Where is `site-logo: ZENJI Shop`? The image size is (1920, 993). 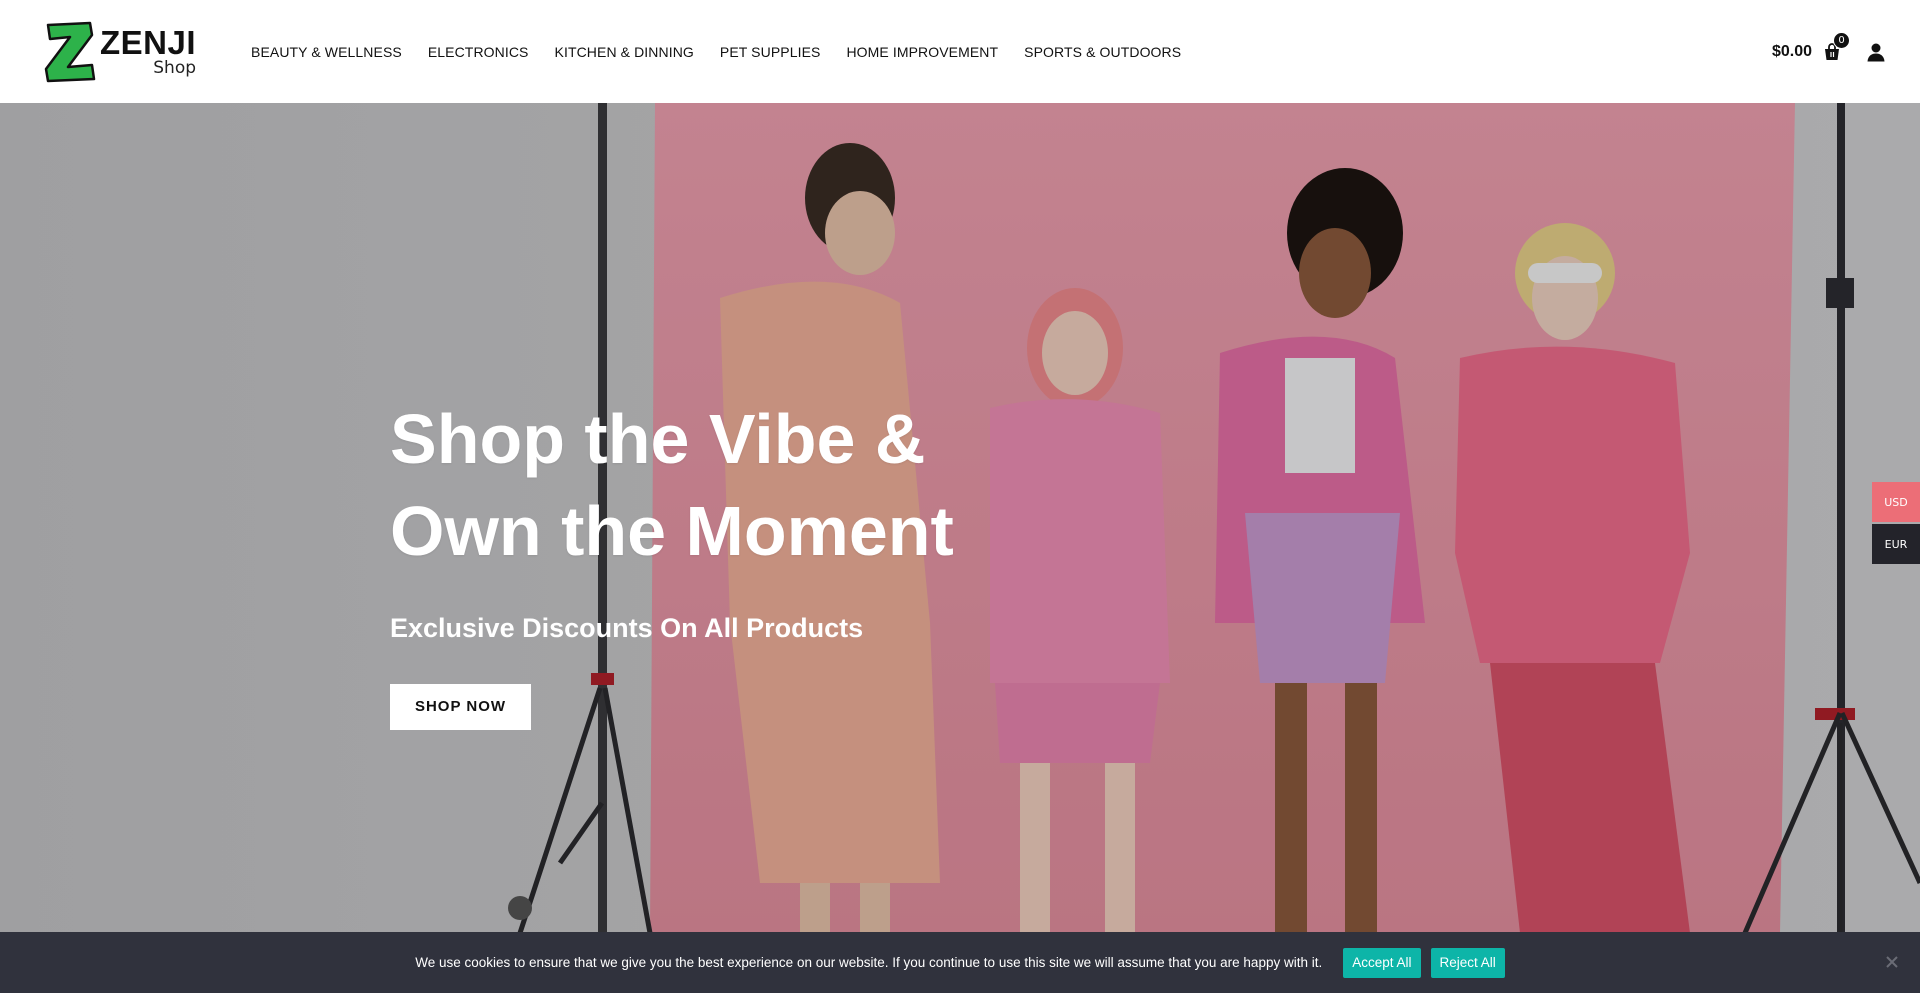 site-logo: ZENJI Shop is located at coordinates (122, 52).